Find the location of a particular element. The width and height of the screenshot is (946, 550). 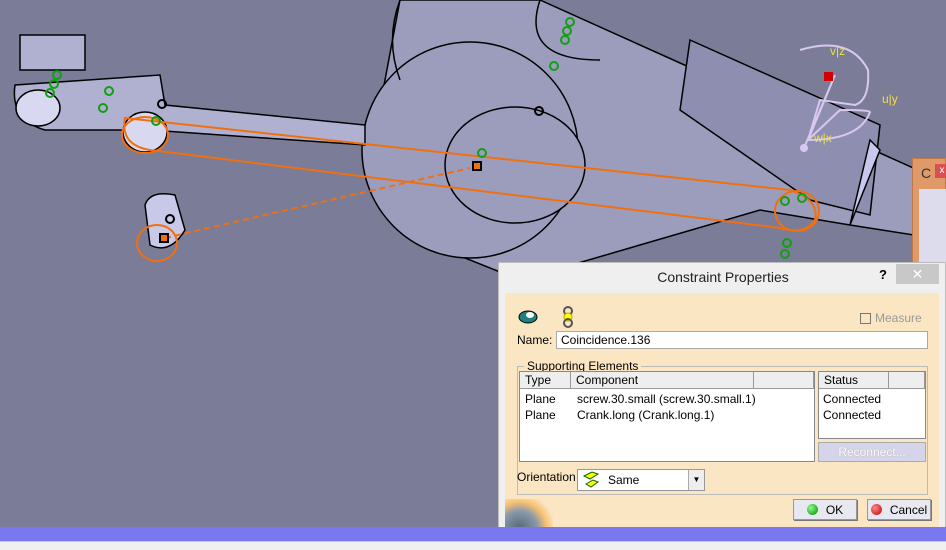

cancel-label: Cancel is located at coordinates (908, 509).